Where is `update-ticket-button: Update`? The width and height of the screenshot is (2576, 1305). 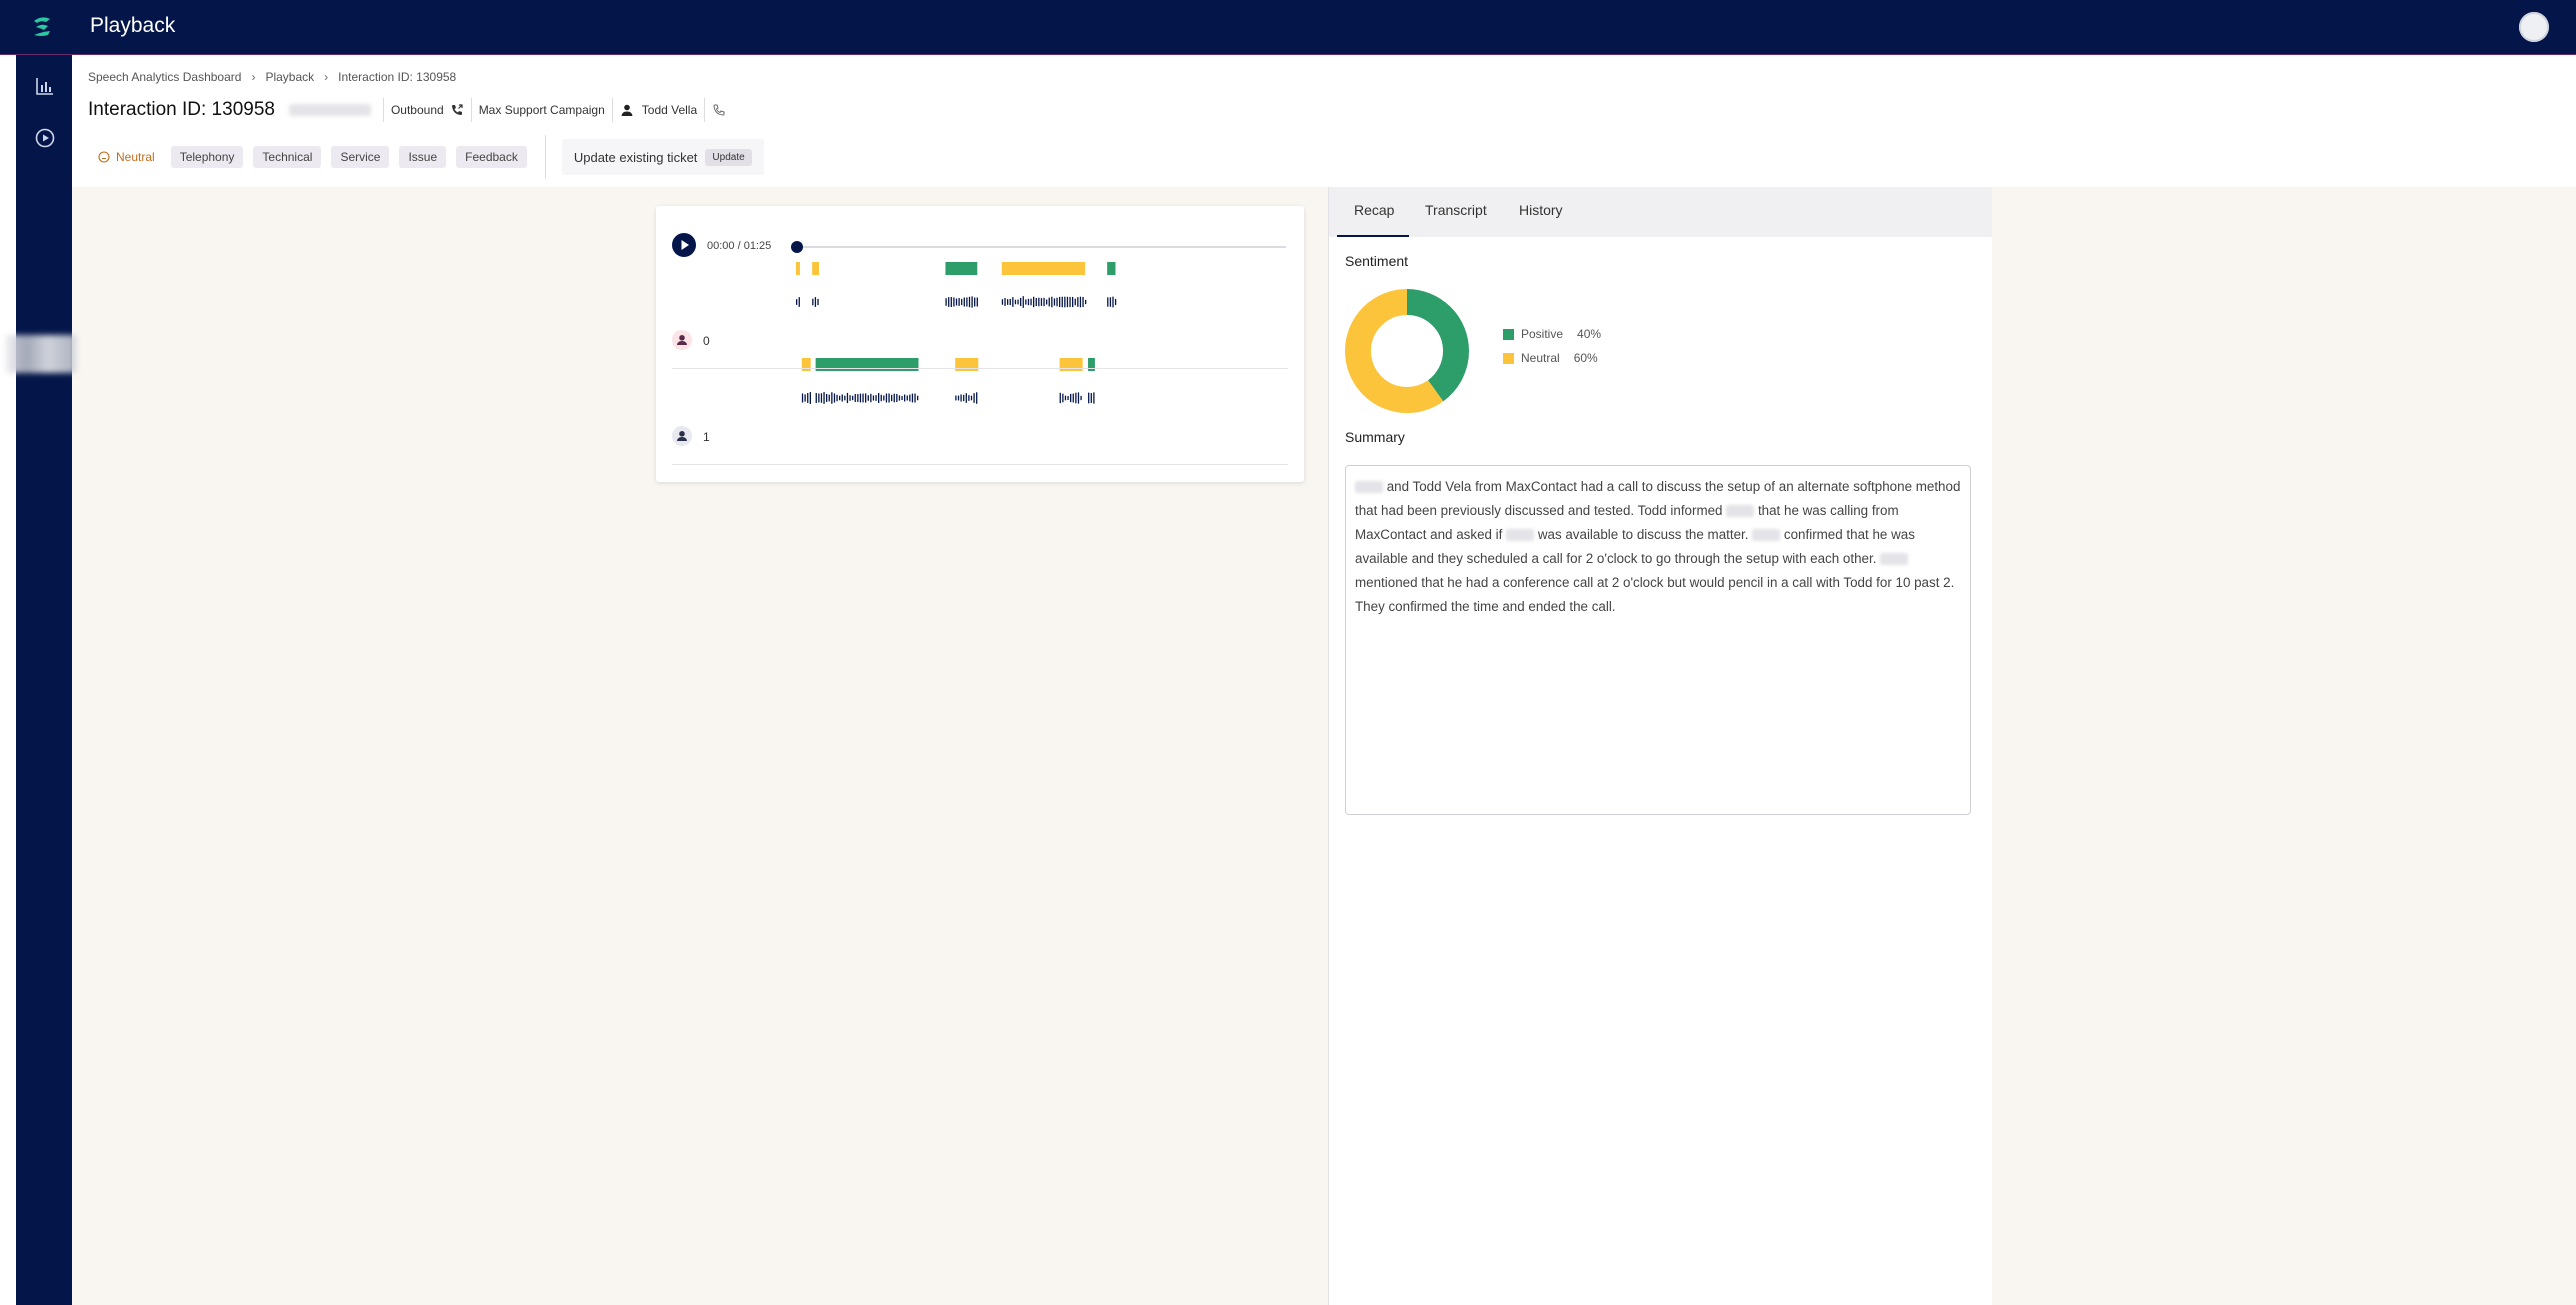
update-ticket-button: Update is located at coordinates (728, 157).